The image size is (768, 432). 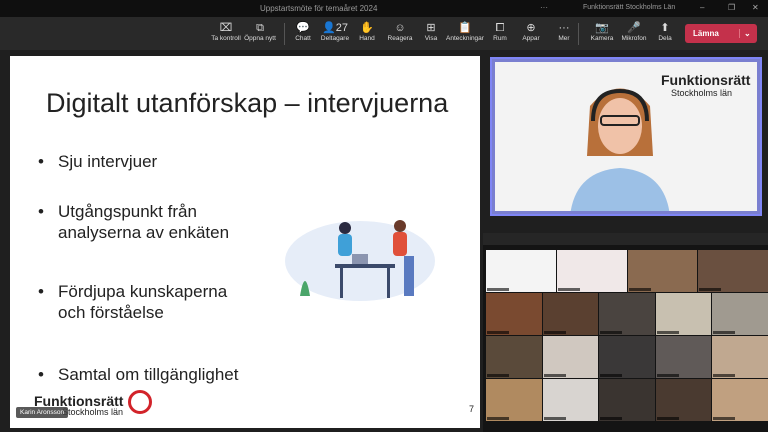 I want to click on toolbar-label: Kamera, so click(x=602, y=38).